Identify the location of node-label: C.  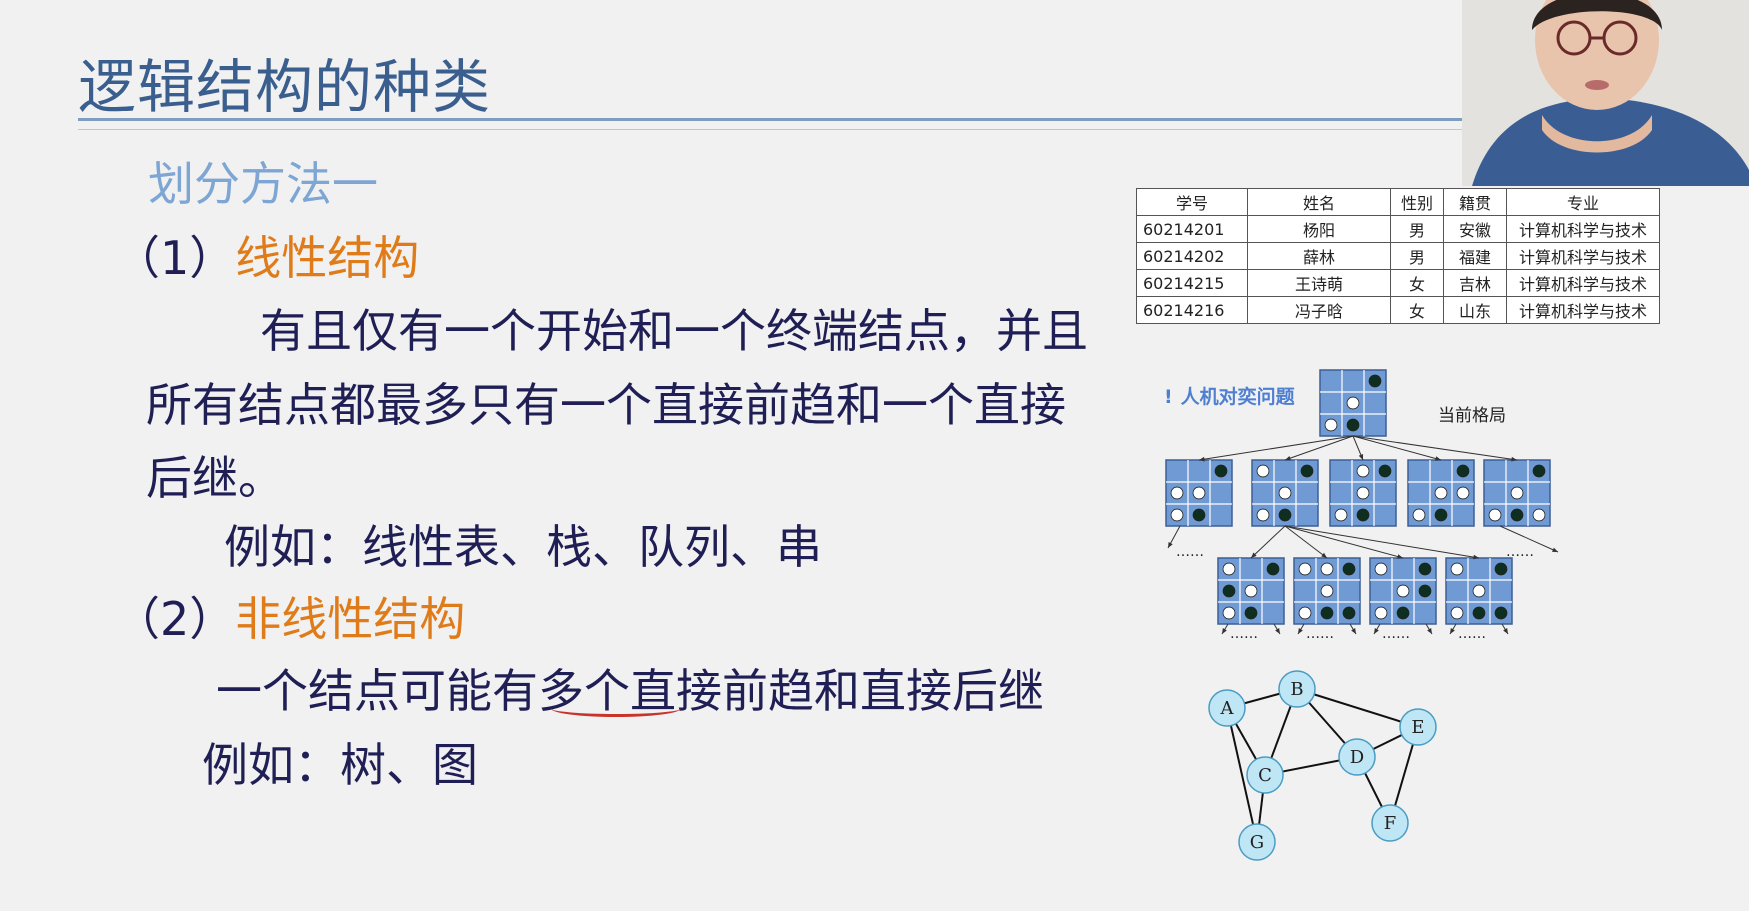
(1265, 775).